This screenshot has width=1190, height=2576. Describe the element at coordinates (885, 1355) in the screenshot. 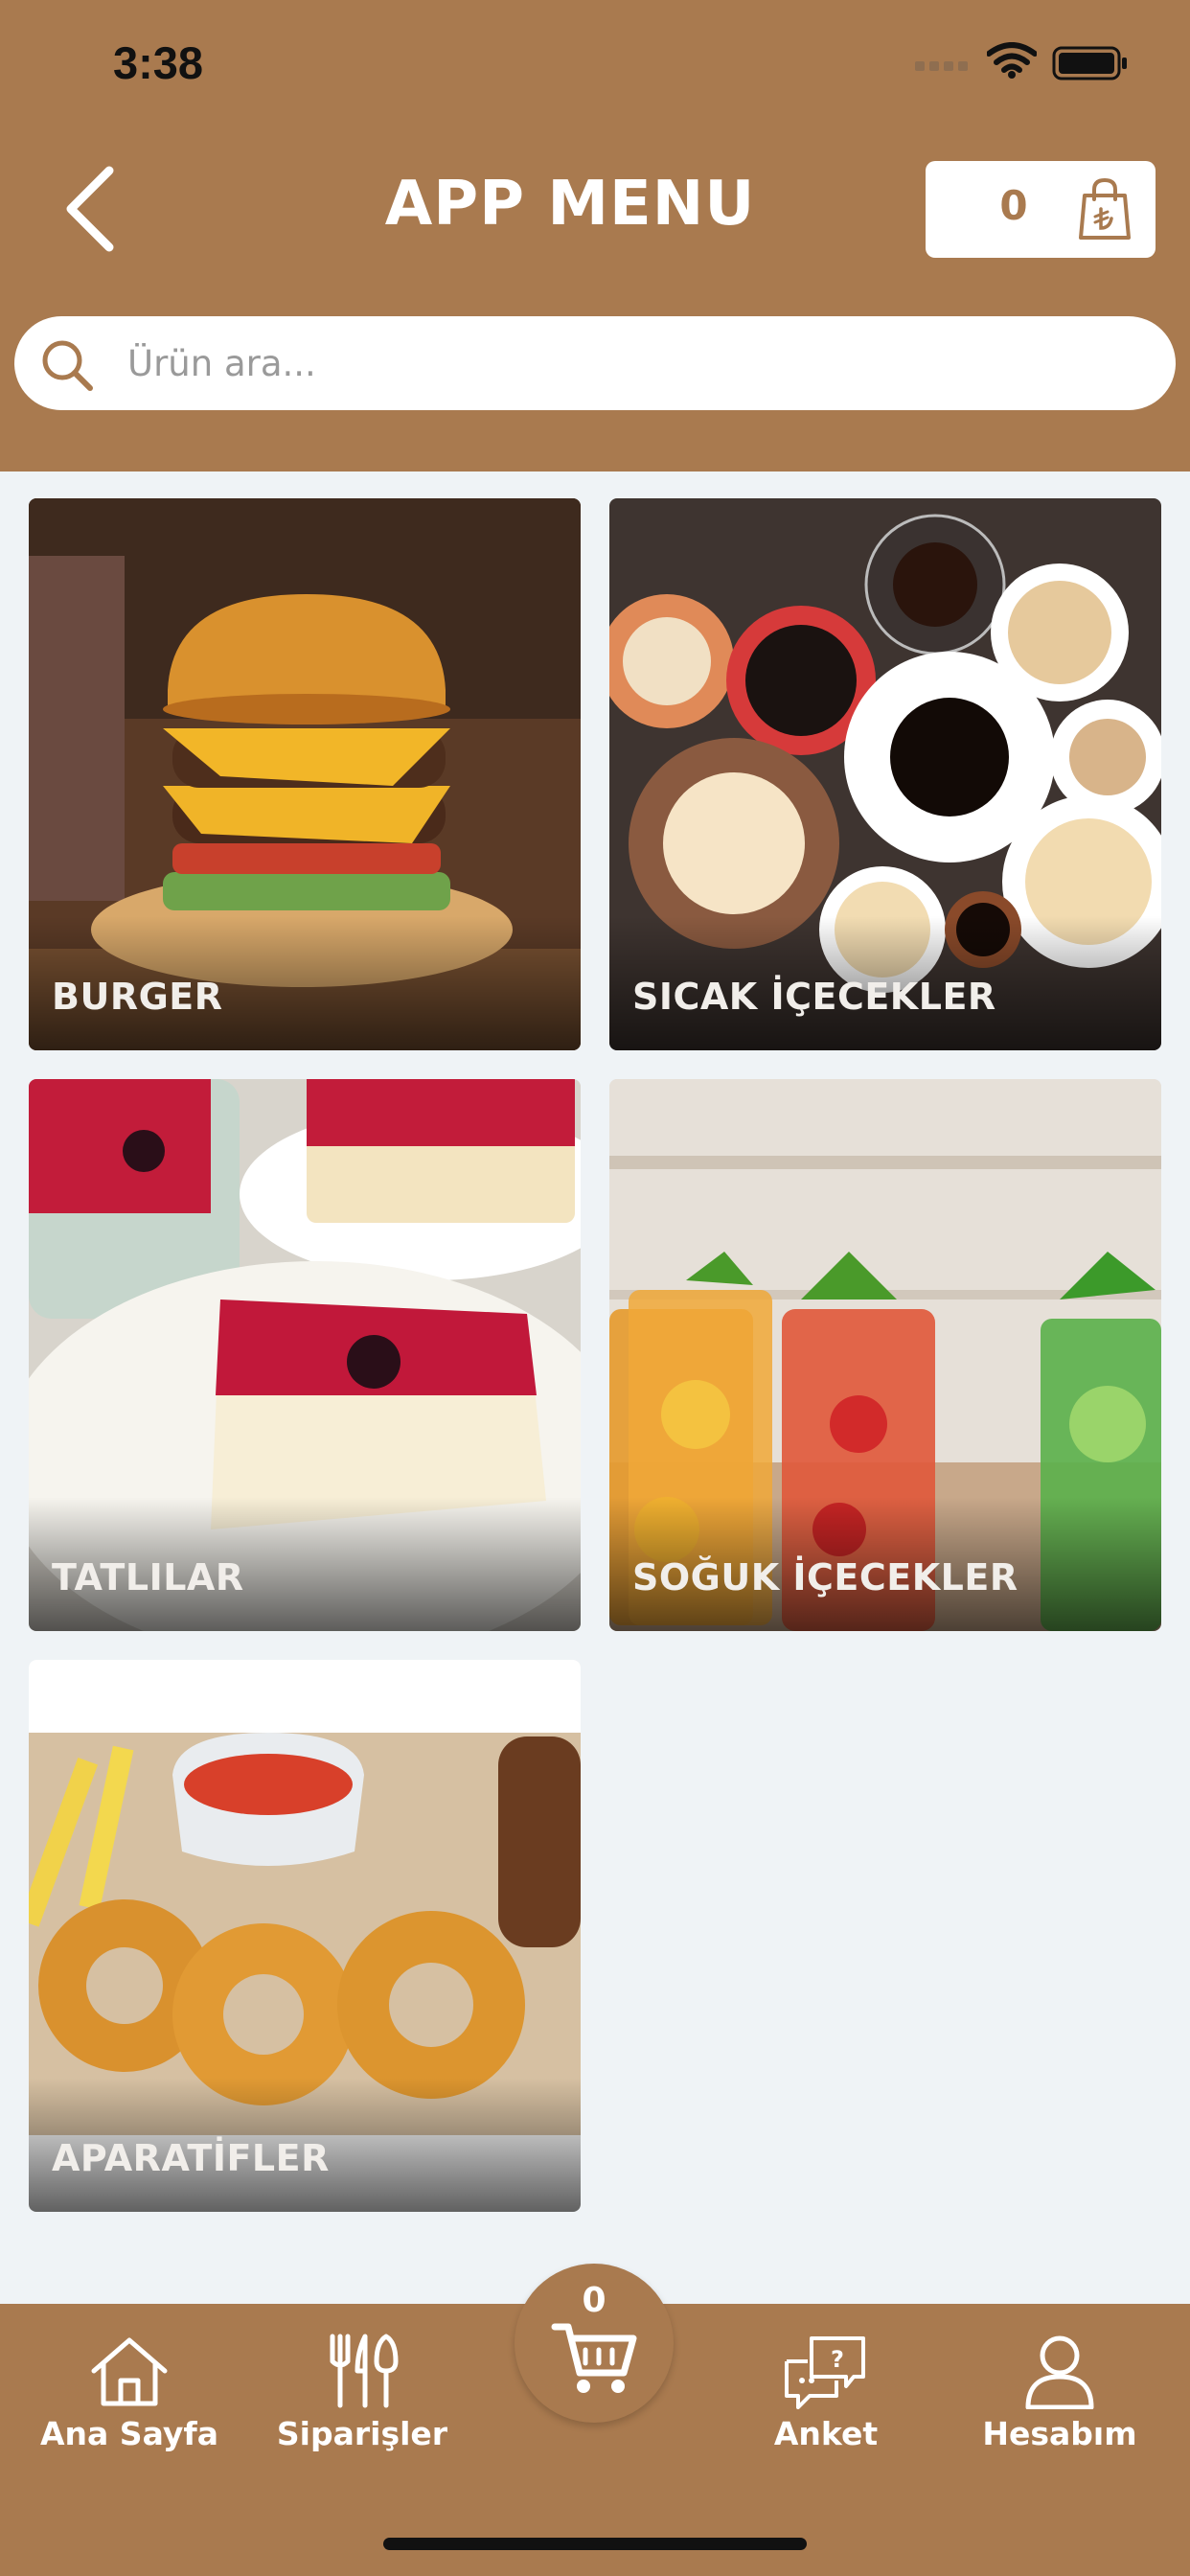

I see `category-card-soguk-icecekler: SOĞUK İÇECEKLER` at that location.